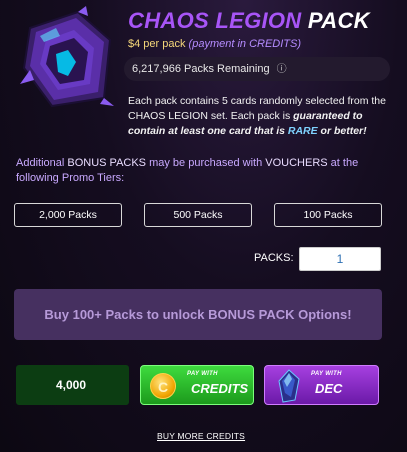 The width and height of the screenshot is (407, 452). Describe the element at coordinates (342, 131) in the screenshot. I see `description-or-better: or better!` at that location.